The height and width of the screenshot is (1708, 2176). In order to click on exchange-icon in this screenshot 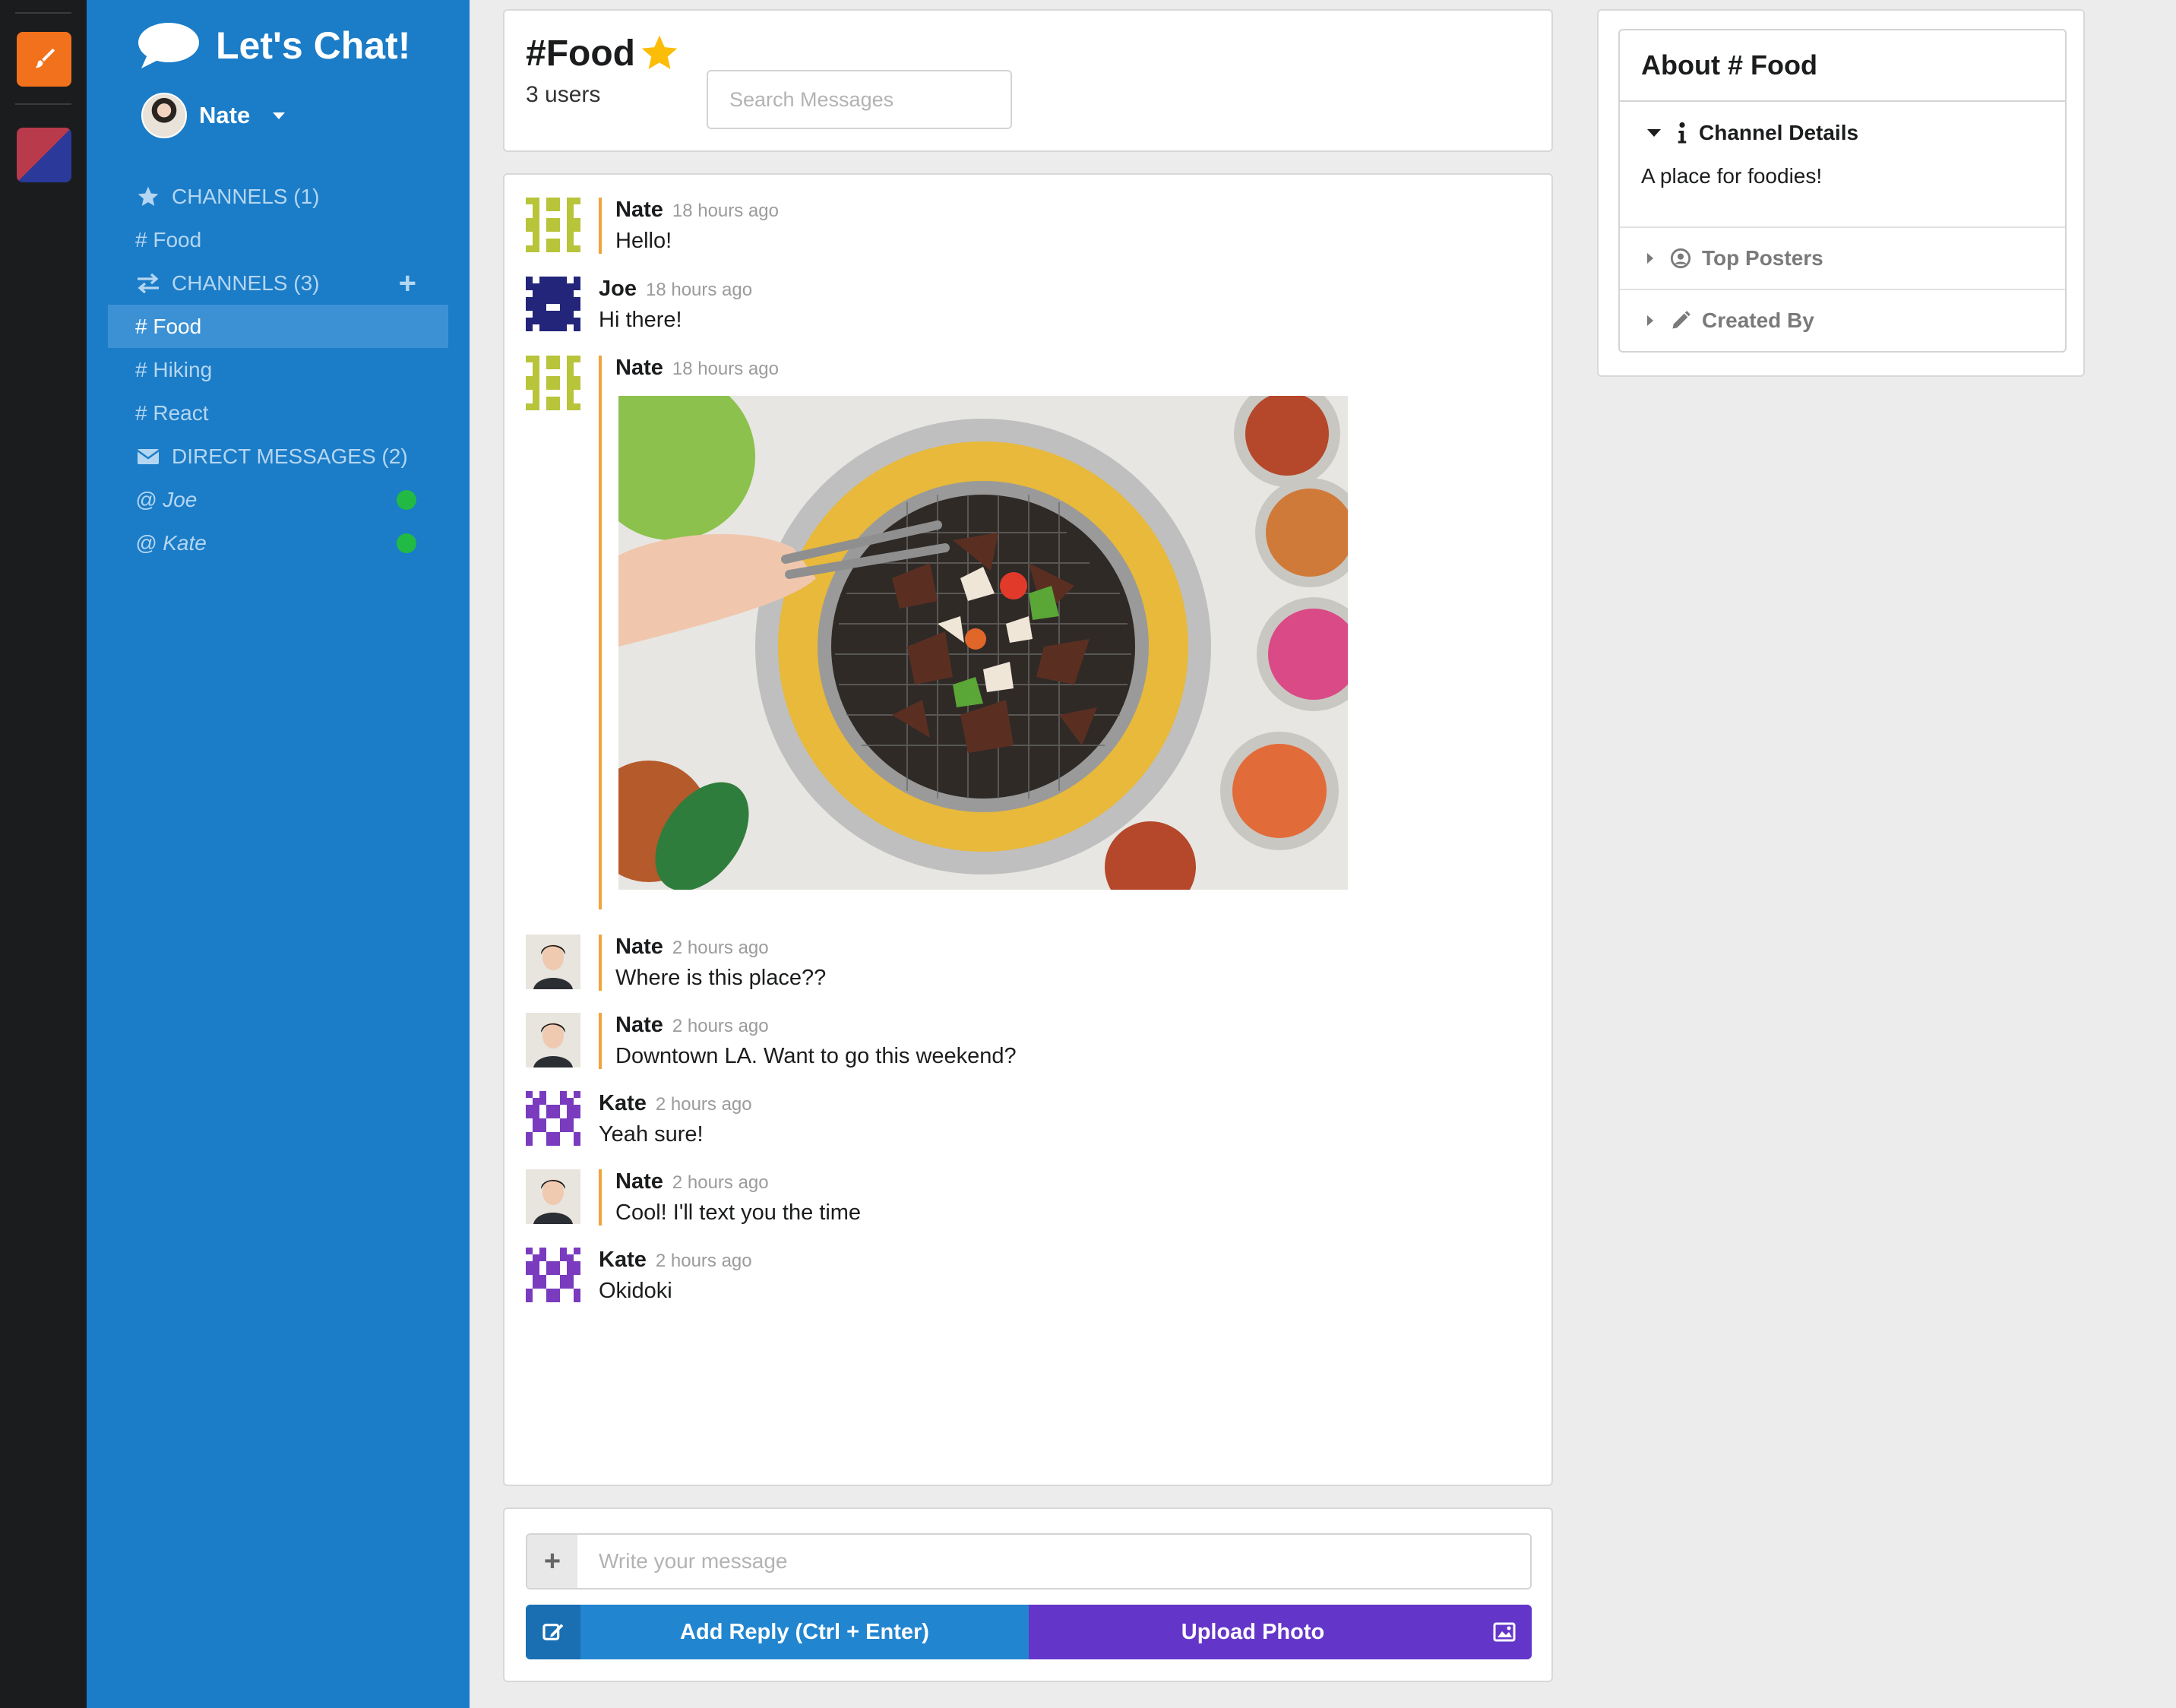, I will do `click(148, 283)`.